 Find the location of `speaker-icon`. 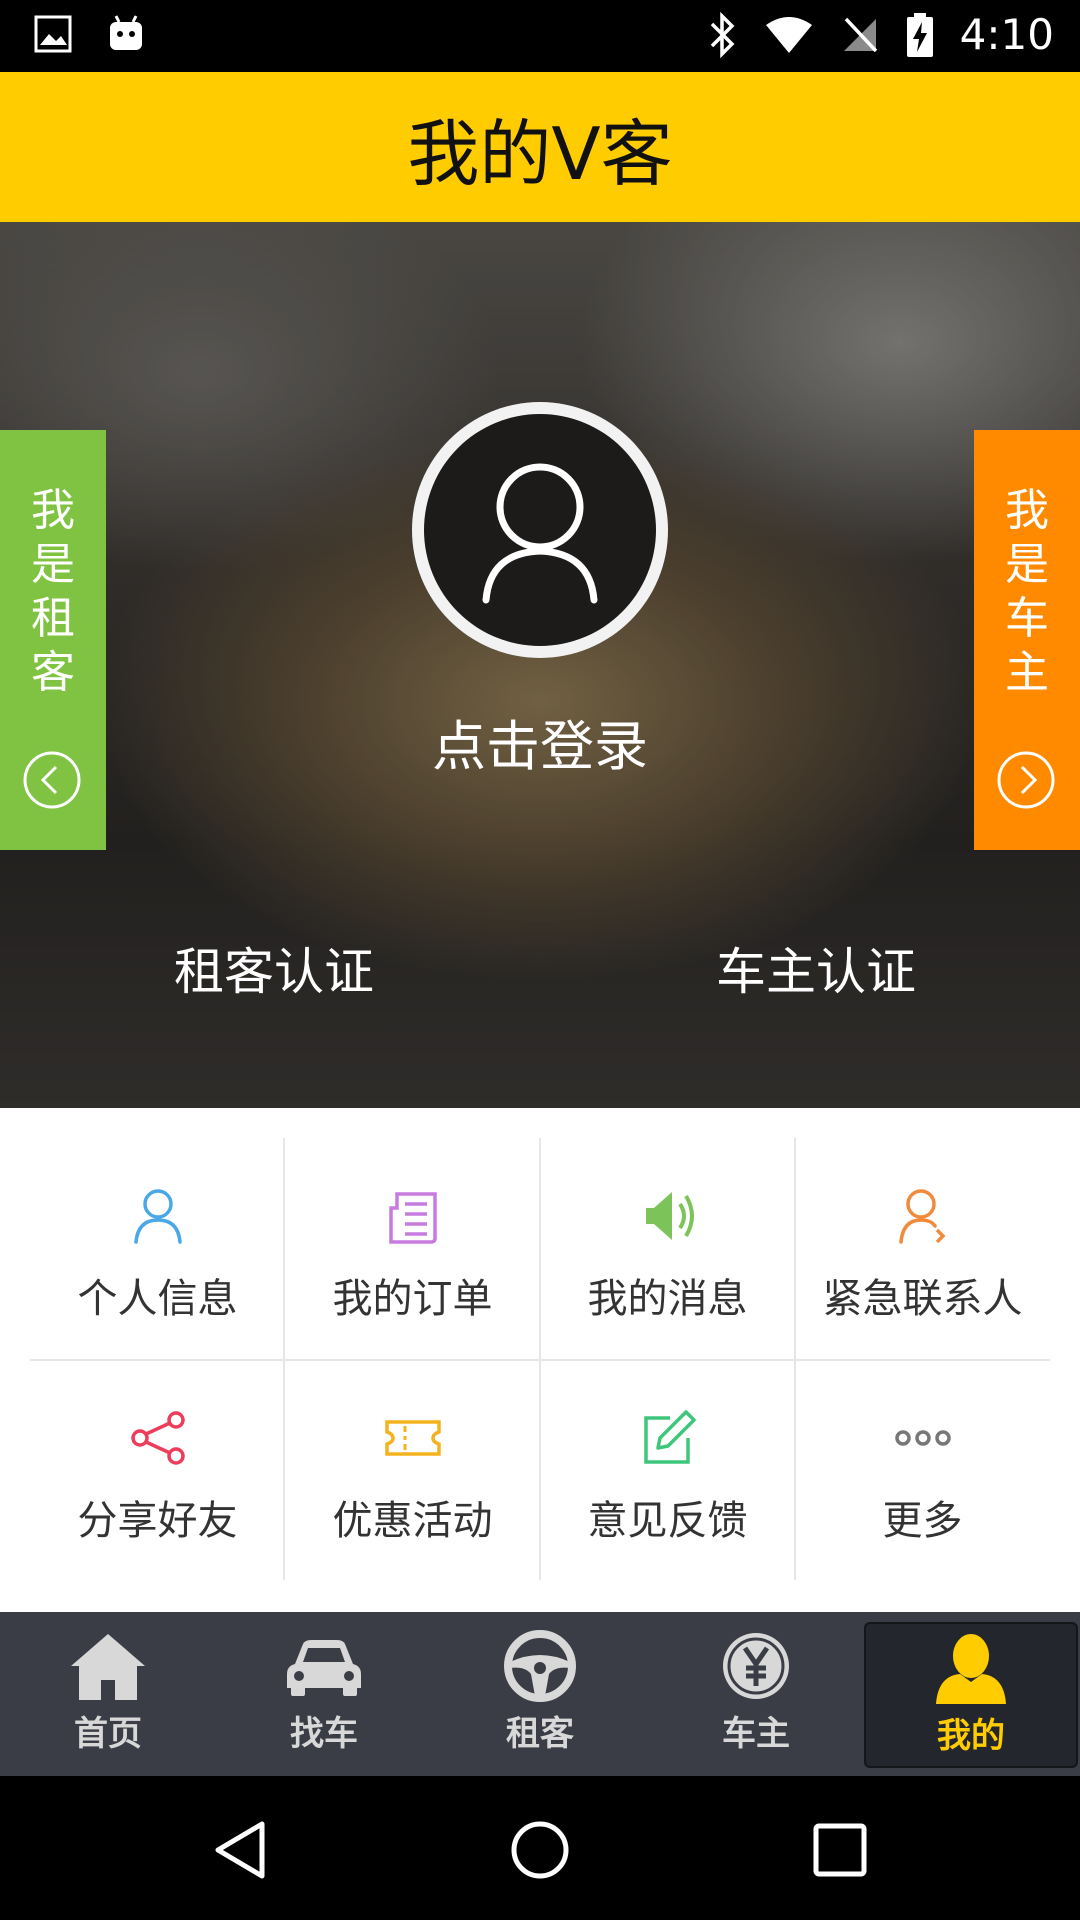

speaker-icon is located at coordinates (669, 1216).